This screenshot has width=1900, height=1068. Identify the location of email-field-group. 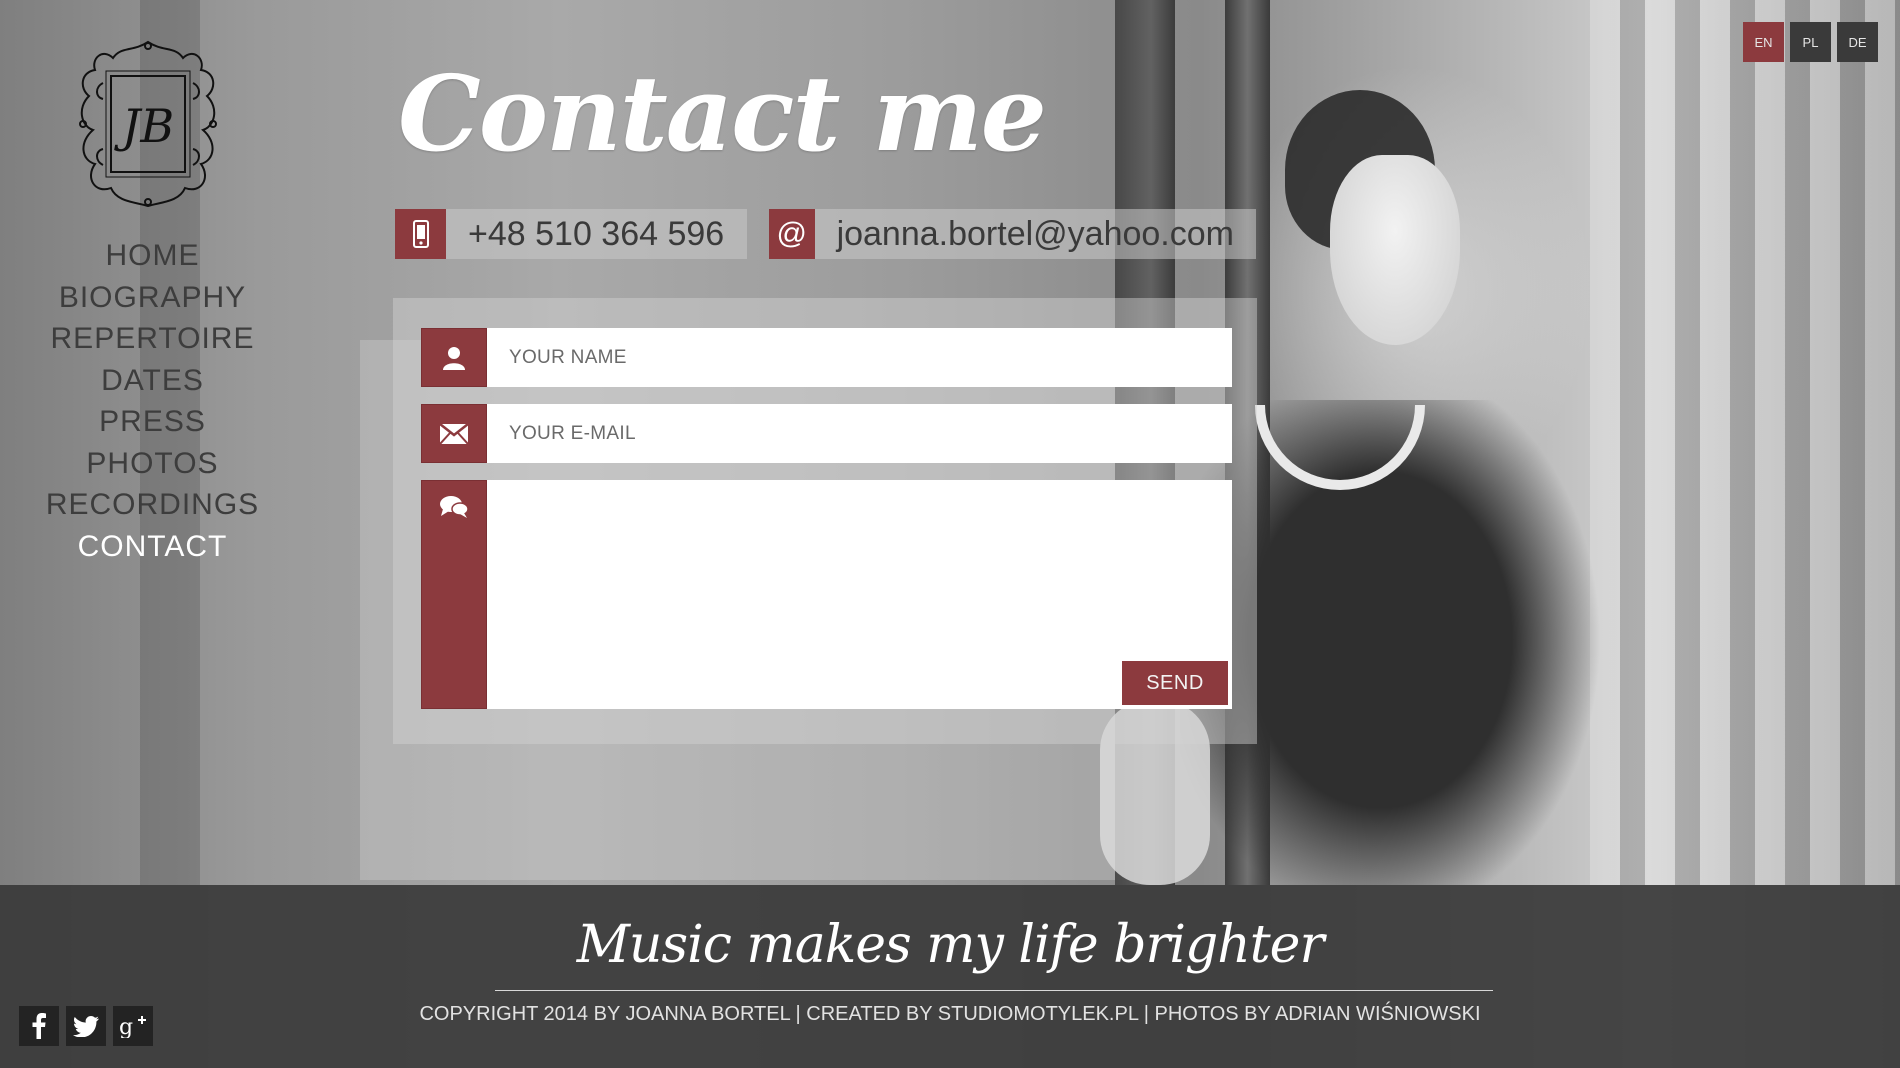
(826, 433).